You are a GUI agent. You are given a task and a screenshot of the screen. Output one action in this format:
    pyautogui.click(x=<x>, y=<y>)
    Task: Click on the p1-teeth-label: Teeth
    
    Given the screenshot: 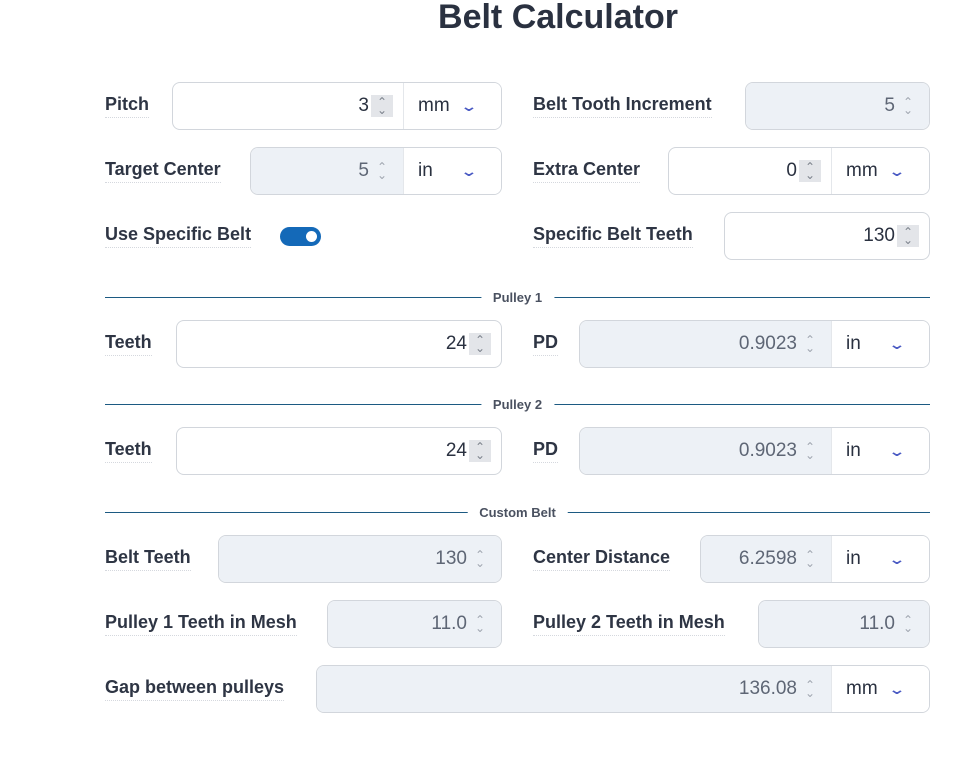 What is the action you would take?
    pyautogui.click(x=128, y=344)
    